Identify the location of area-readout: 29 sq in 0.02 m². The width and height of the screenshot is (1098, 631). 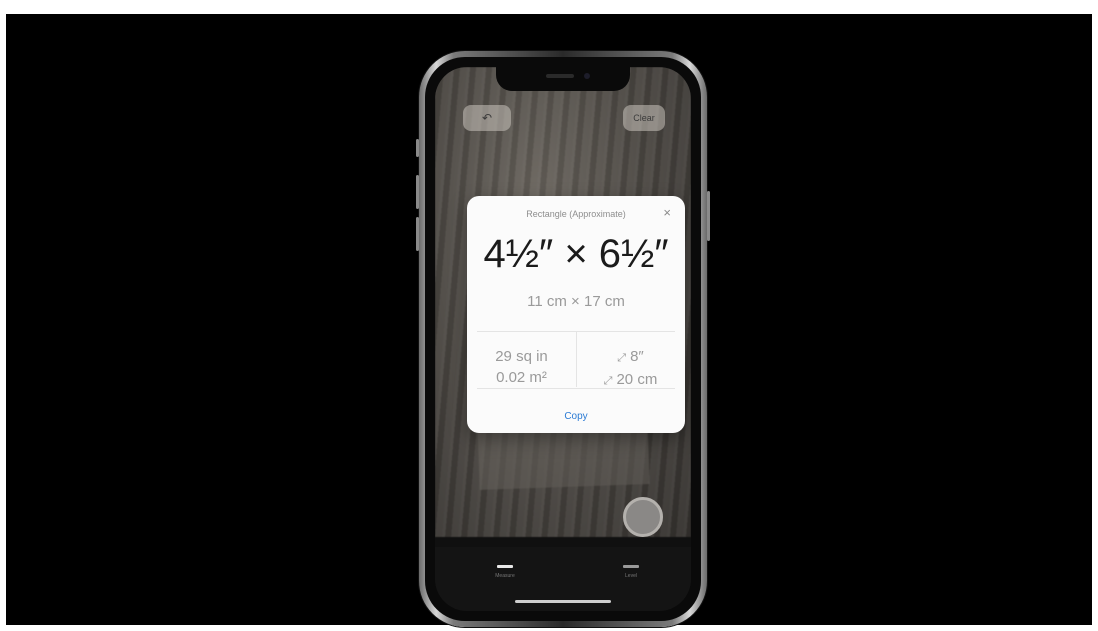
(521, 367).